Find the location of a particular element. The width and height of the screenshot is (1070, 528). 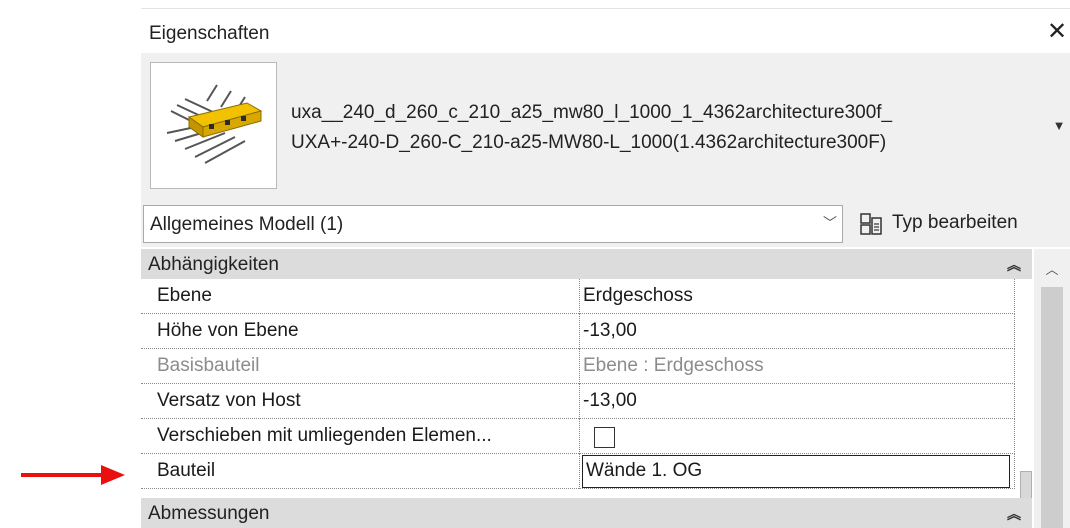

property-row-basisbauteil: Basisbauteil Ebene : Erdgeschoss is located at coordinates (578, 366).